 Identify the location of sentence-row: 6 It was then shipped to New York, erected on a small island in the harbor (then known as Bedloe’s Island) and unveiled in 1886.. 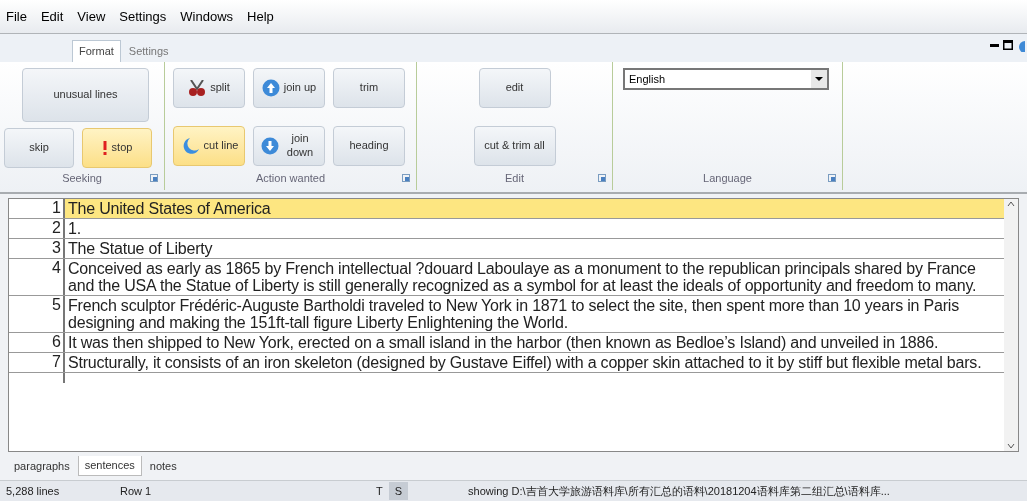
(506, 343).